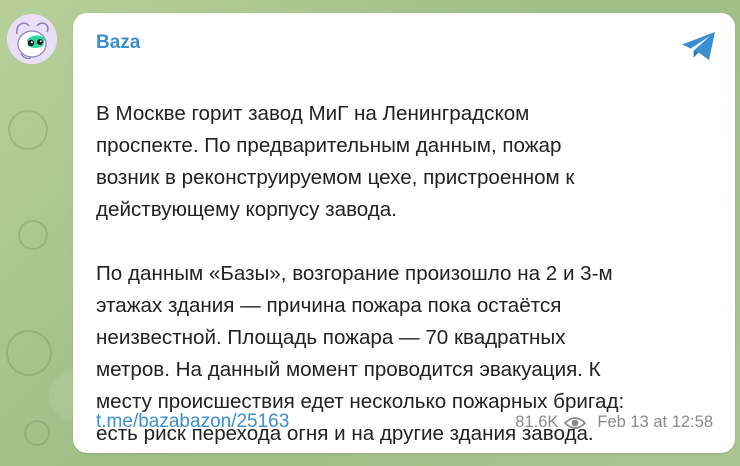  I want to click on channel-name: Baza, so click(118, 43).